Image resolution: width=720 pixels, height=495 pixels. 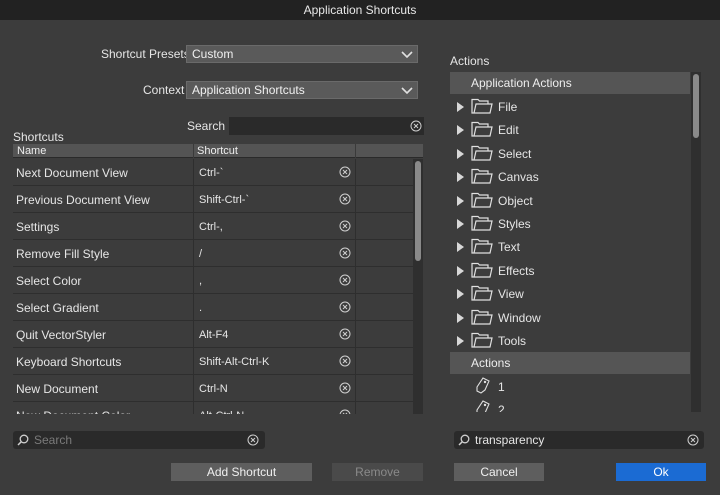 I want to click on folder-label: Effects, so click(x=516, y=270).